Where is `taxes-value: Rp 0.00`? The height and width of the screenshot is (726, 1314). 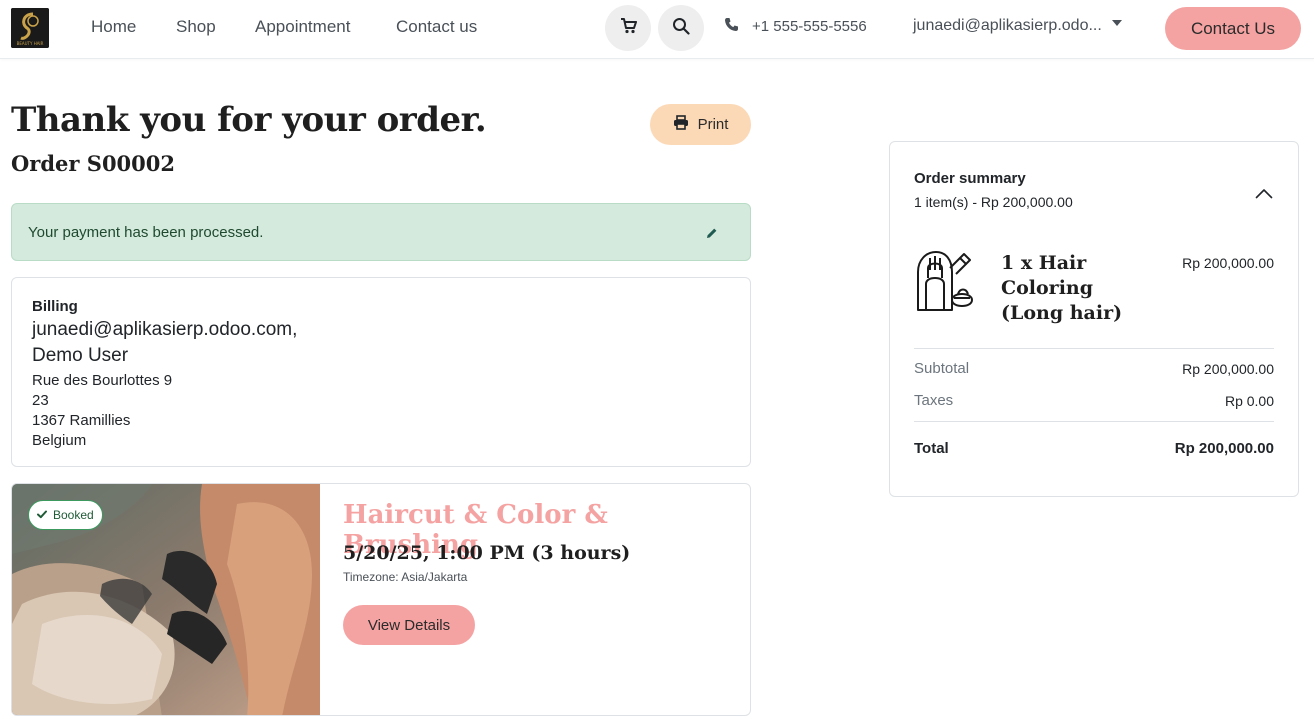
taxes-value: Rp 0.00 is located at coordinates (1249, 401).